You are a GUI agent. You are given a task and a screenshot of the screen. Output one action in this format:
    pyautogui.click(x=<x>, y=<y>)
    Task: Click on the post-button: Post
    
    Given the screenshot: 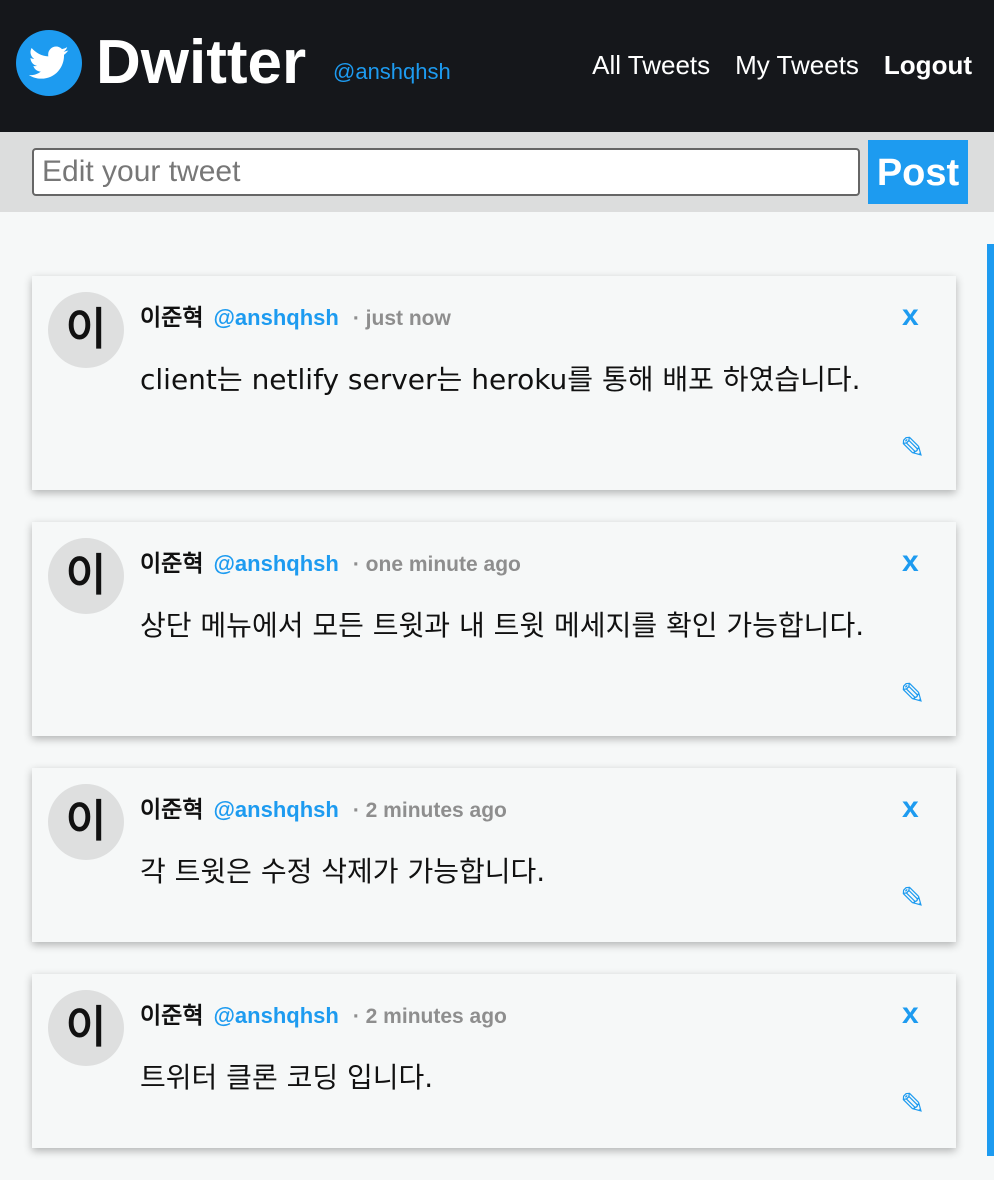 What is the action you would take?
    pyautogui.click(x=918, y=172)
    